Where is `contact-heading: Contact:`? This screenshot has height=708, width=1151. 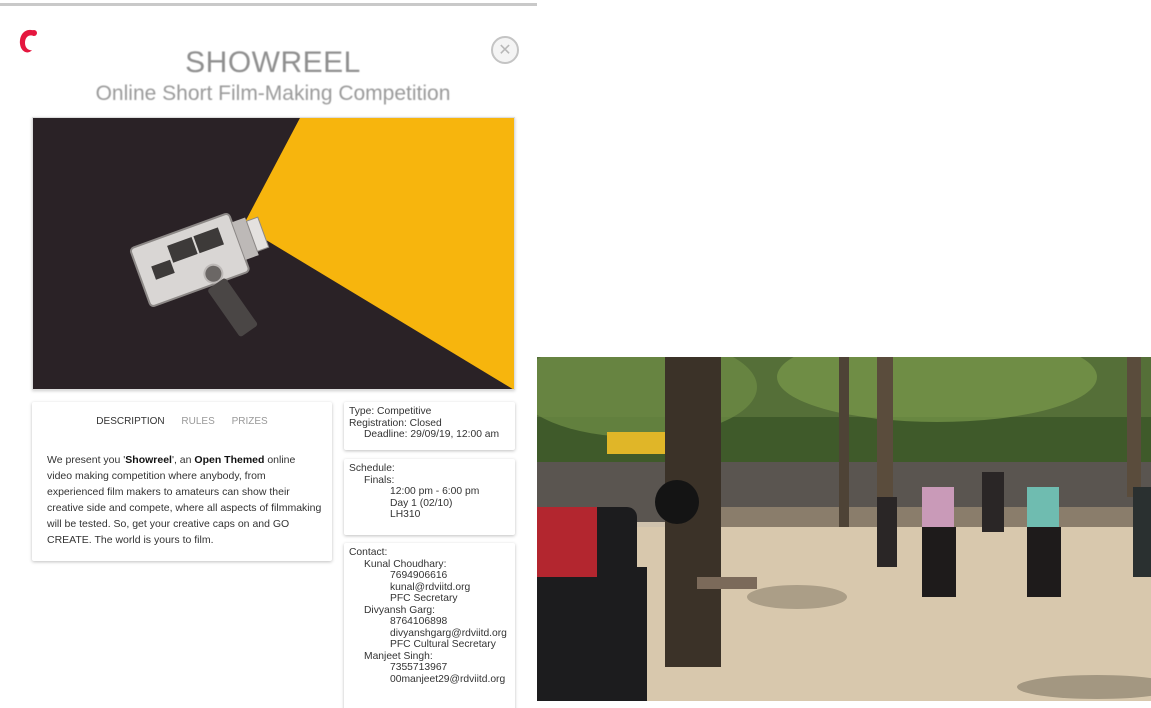 contact-heading: Contact: is located at coordinates (368, 552).